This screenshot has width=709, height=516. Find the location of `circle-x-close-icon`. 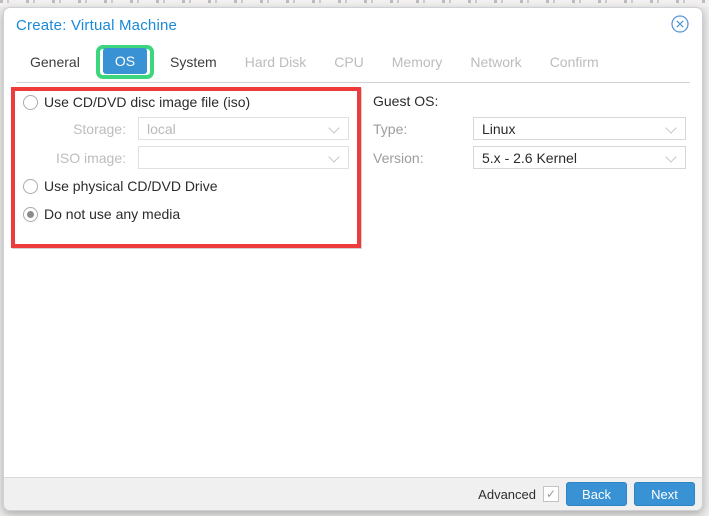

circle-x-close-icon is located at coordinates (680, 24).